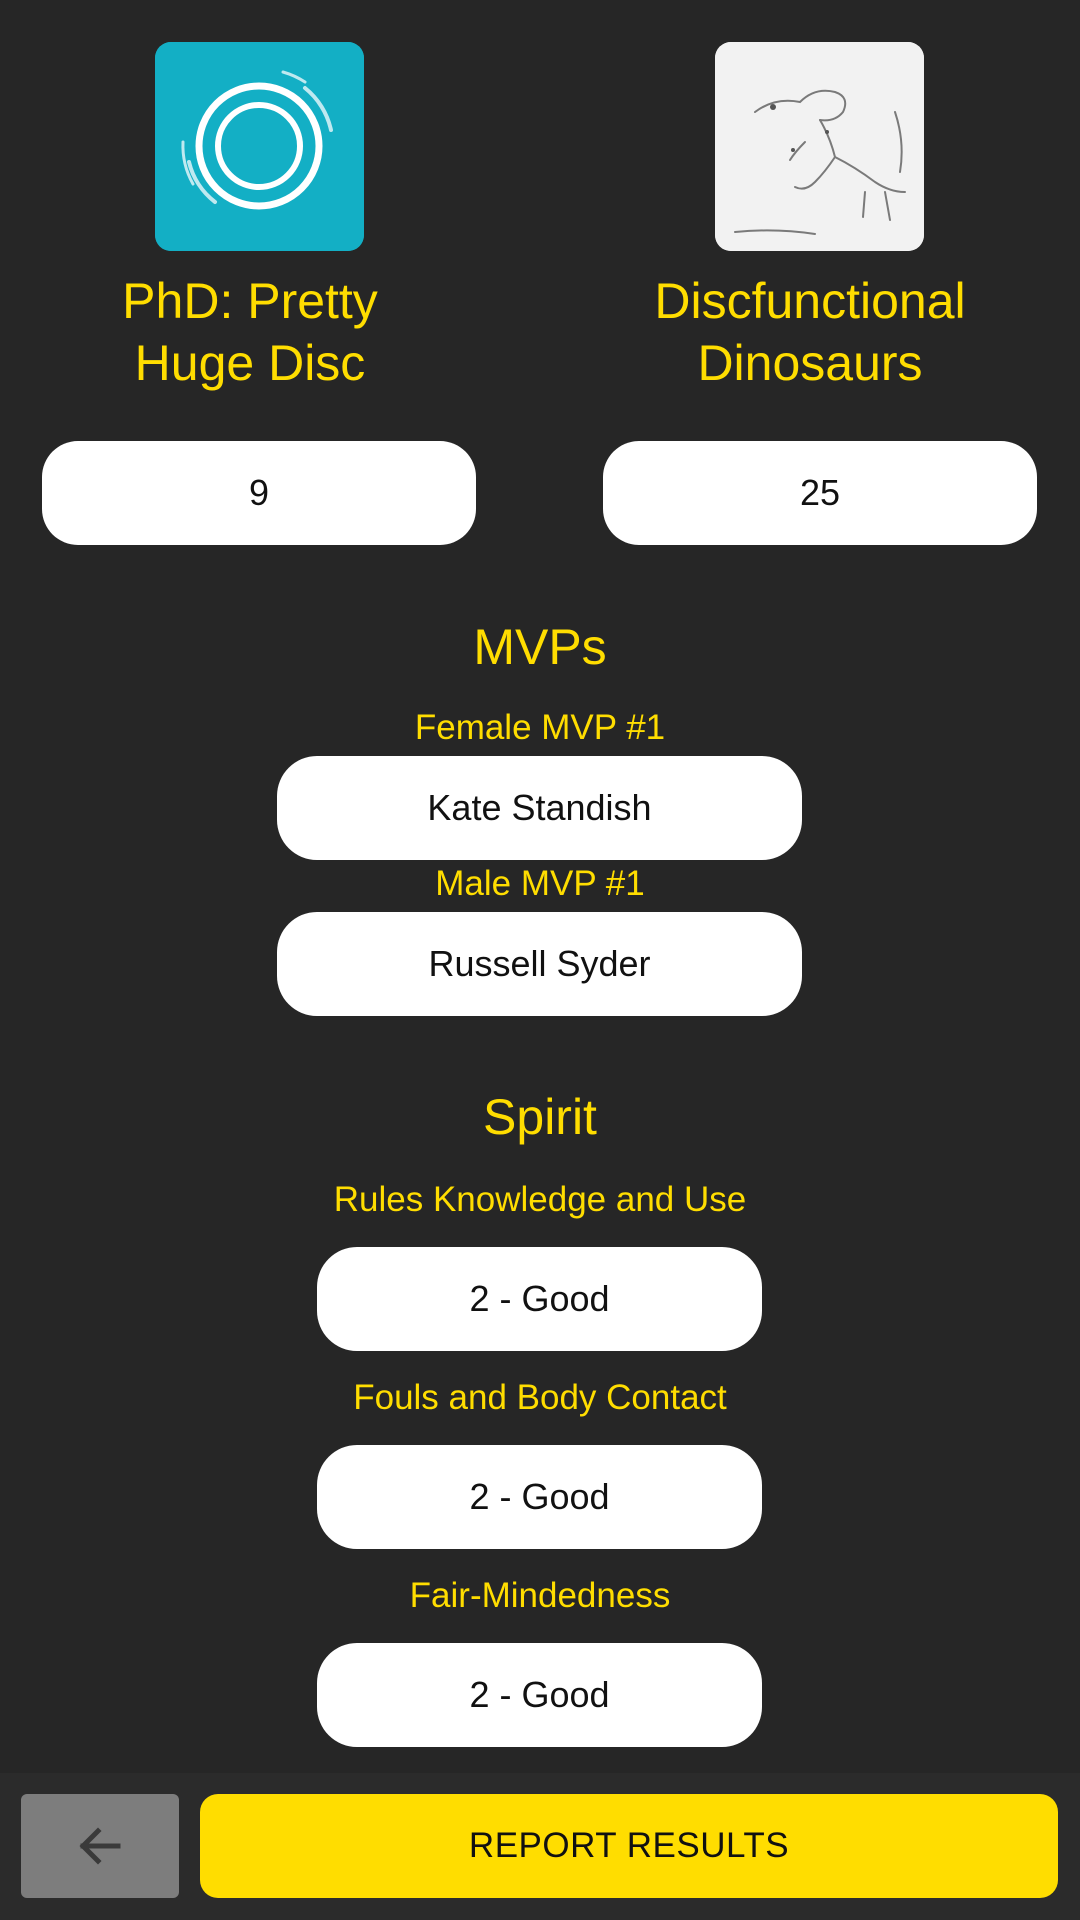 This screenshot has height=1920, width=1080. What do you see at coordinates (629, 1846) in the screenshot?
I see `report-results-button: REPORT RESULTS` at bounding box center [629, 1846].